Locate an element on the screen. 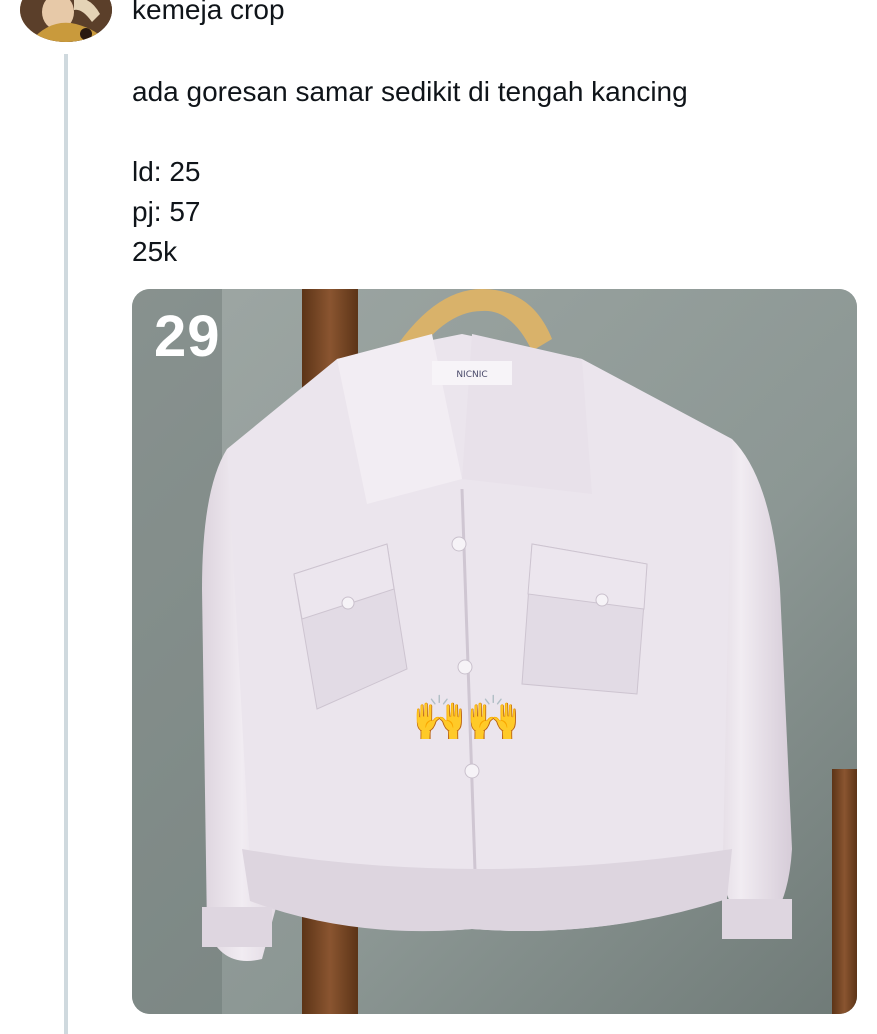  thread-connector-line is located at coordinates (66, 544).